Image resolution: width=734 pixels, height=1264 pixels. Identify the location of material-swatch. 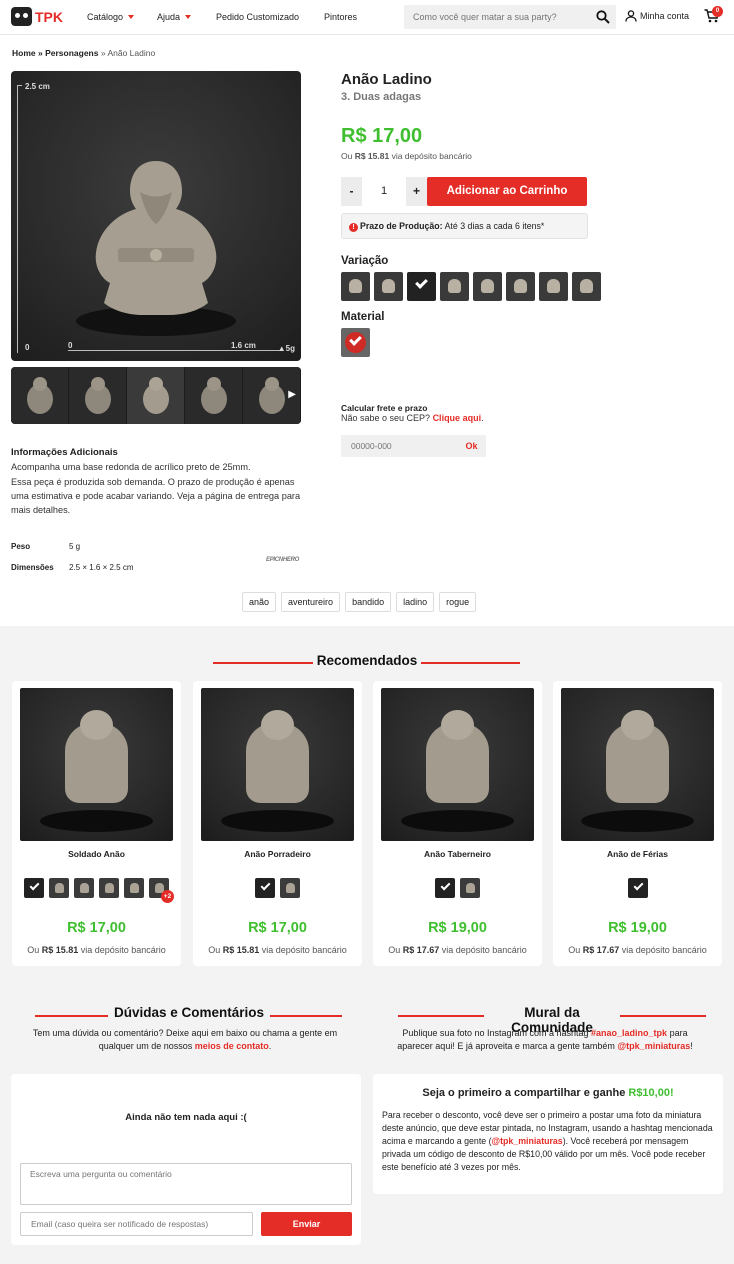
(355, 342).